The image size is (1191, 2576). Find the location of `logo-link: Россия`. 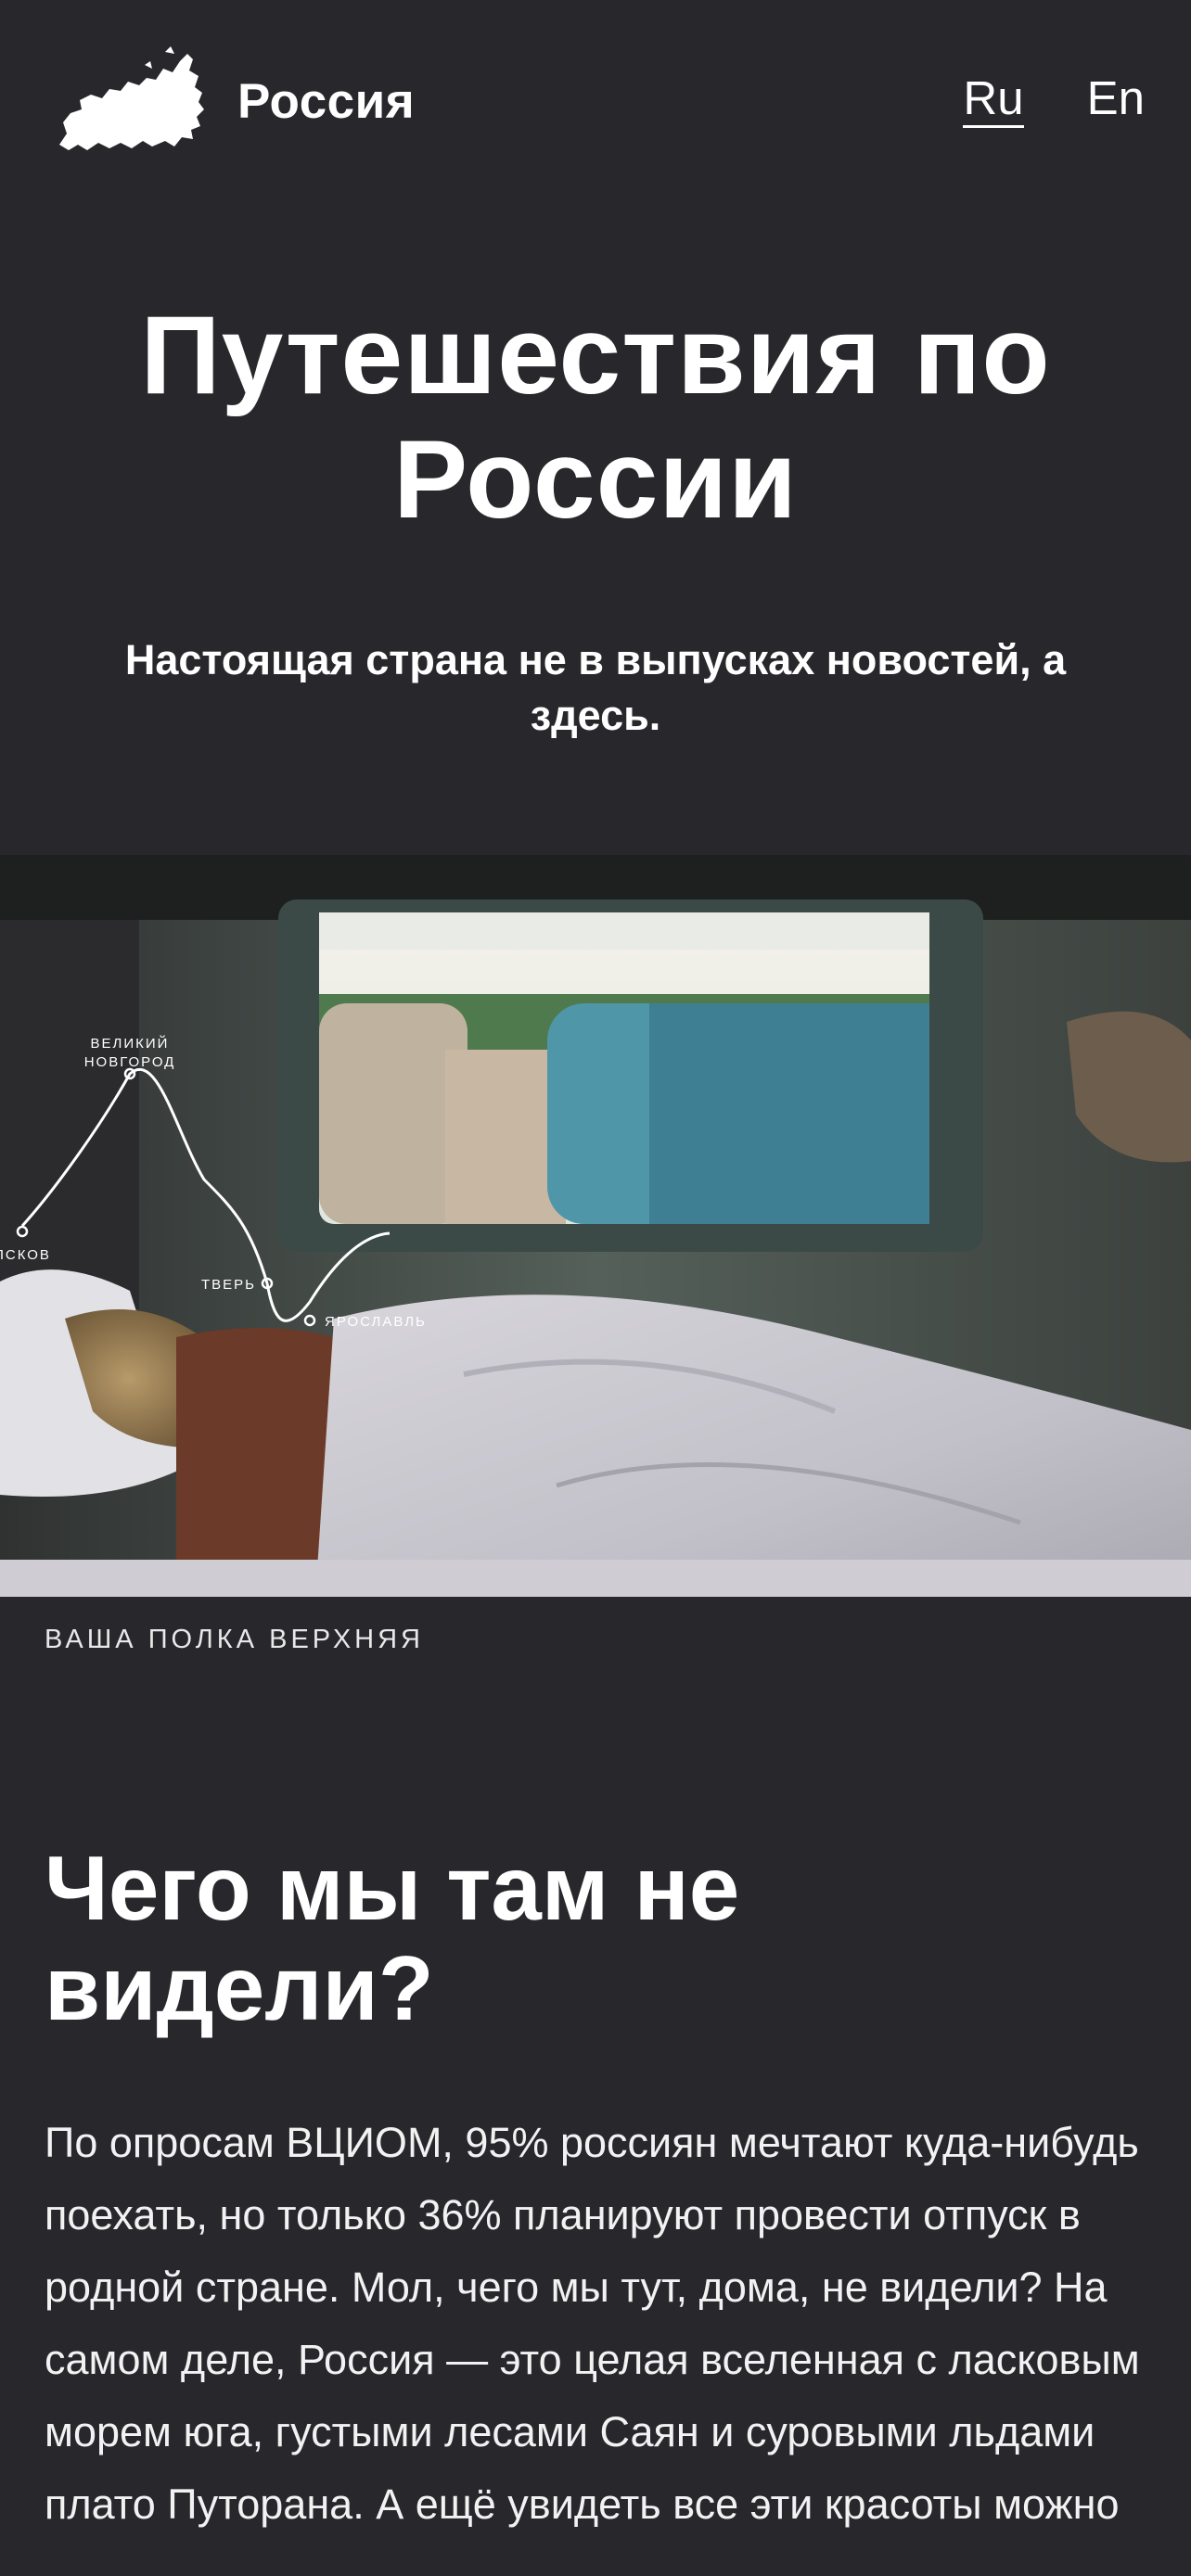

logo-link: Россия is located at coordinates (235, 102).